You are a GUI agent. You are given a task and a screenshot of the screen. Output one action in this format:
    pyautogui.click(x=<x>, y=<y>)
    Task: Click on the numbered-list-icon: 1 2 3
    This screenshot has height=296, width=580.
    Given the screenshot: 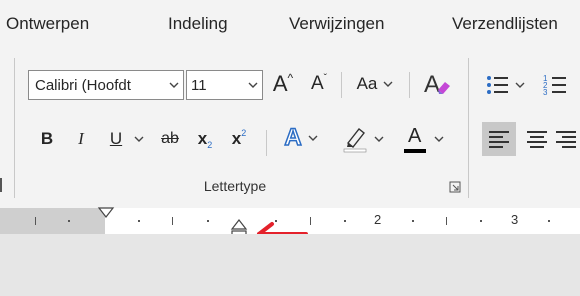 What is the action you would take?
    pyautogui.click(x=554, y=85)
    